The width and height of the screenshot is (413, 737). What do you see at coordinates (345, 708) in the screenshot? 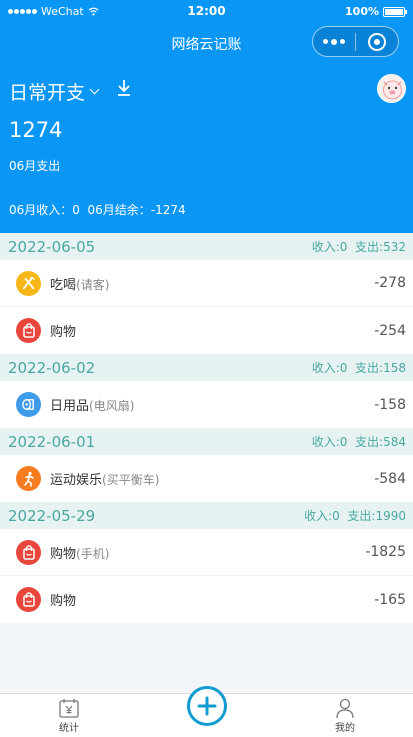
I see `user-icon` at bounding box center [345, 708].